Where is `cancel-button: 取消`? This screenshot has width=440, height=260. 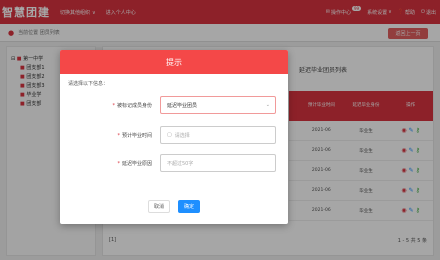
cancel-button: 取消 is located at coordinates (159, 206).